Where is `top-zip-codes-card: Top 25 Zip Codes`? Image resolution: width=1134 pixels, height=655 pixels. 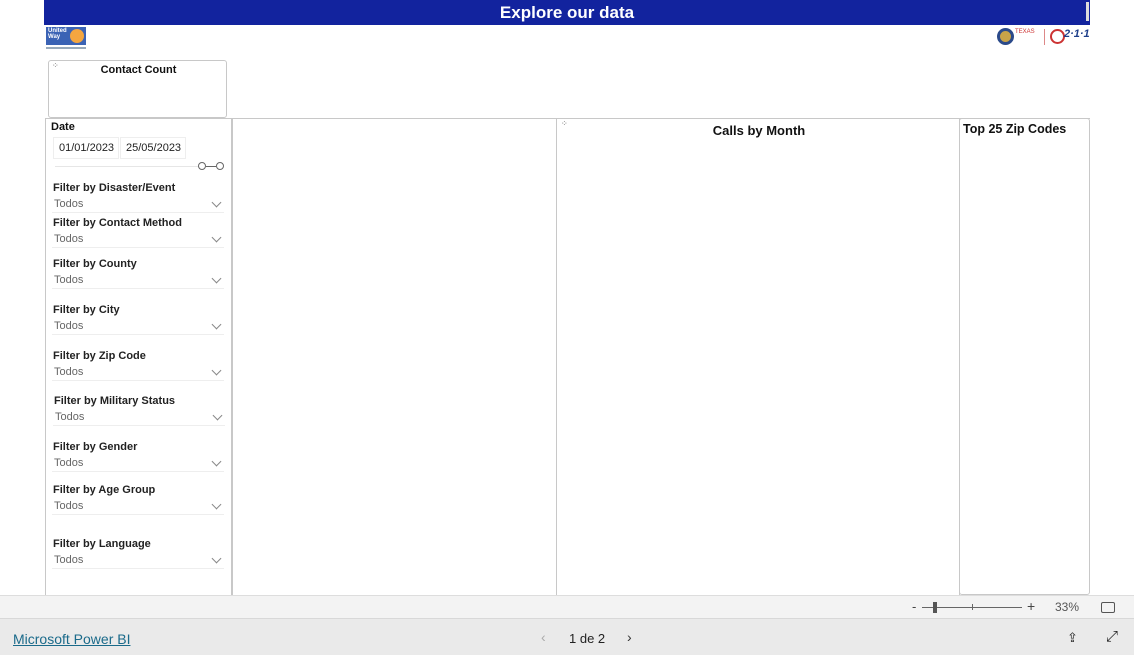
top-zip-codes-card: Top 25 Zip Codes is located at coordinates (1024, 356).